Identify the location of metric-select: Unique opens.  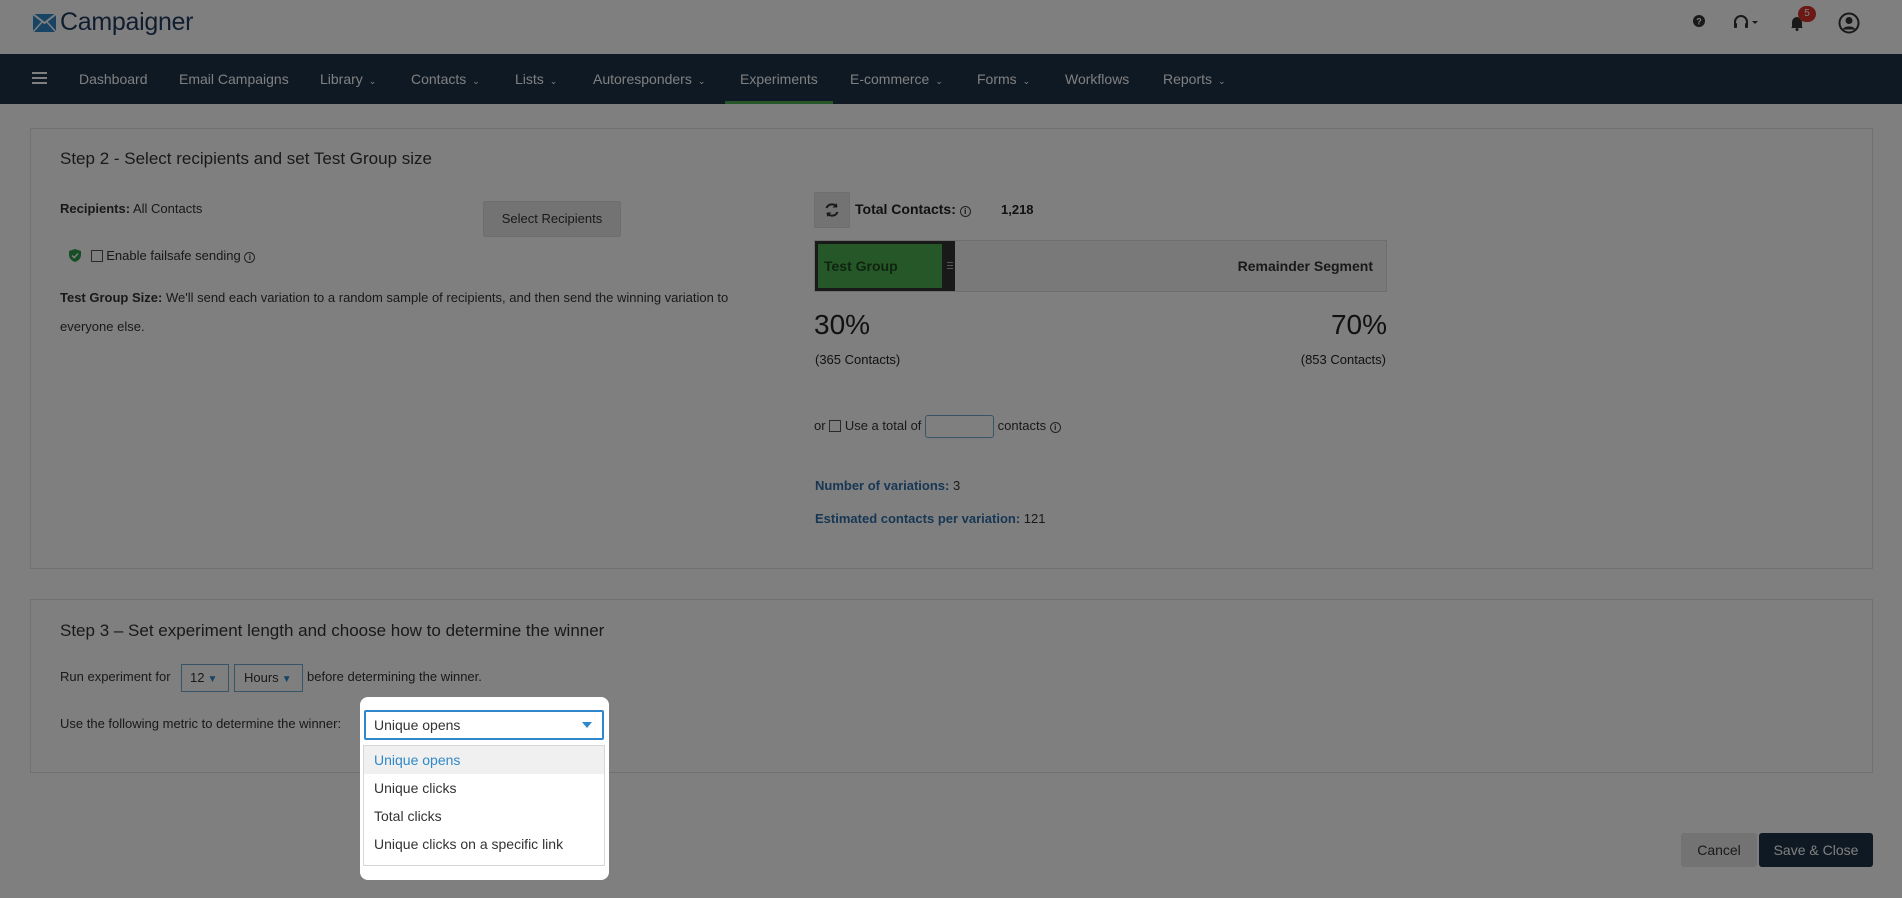
(484, 725).